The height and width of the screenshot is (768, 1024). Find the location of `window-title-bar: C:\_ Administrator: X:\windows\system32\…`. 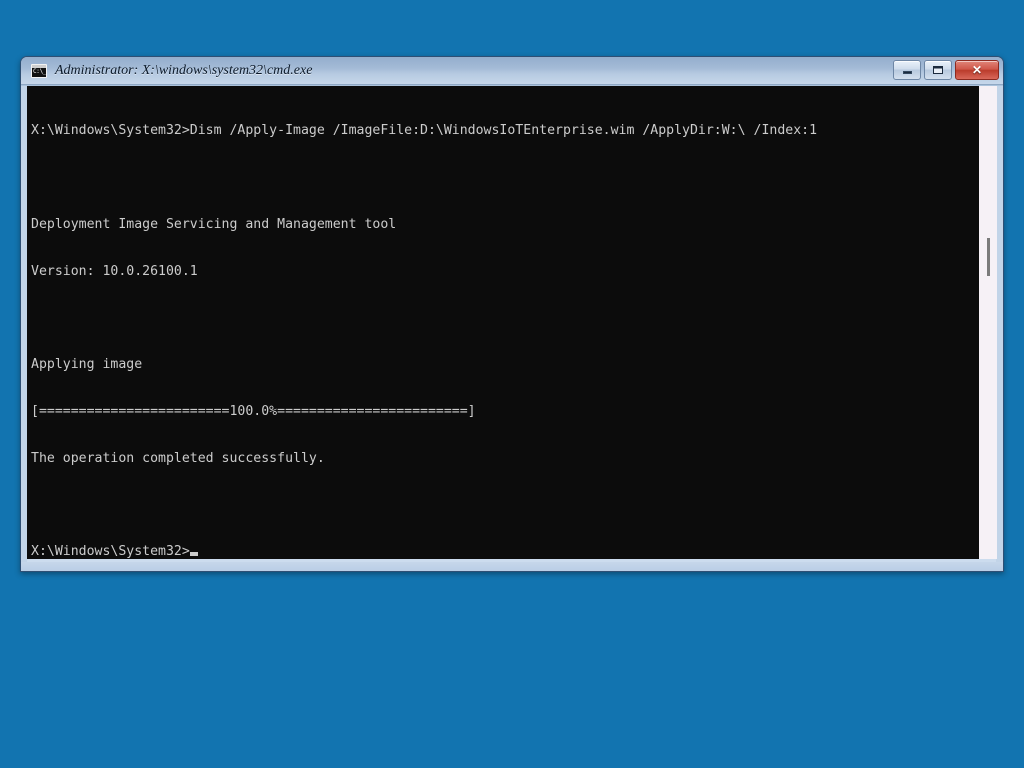

window-title-bar: C:\_ Administrator: X:\windows\system32\… is located at coordinates (512, 71).